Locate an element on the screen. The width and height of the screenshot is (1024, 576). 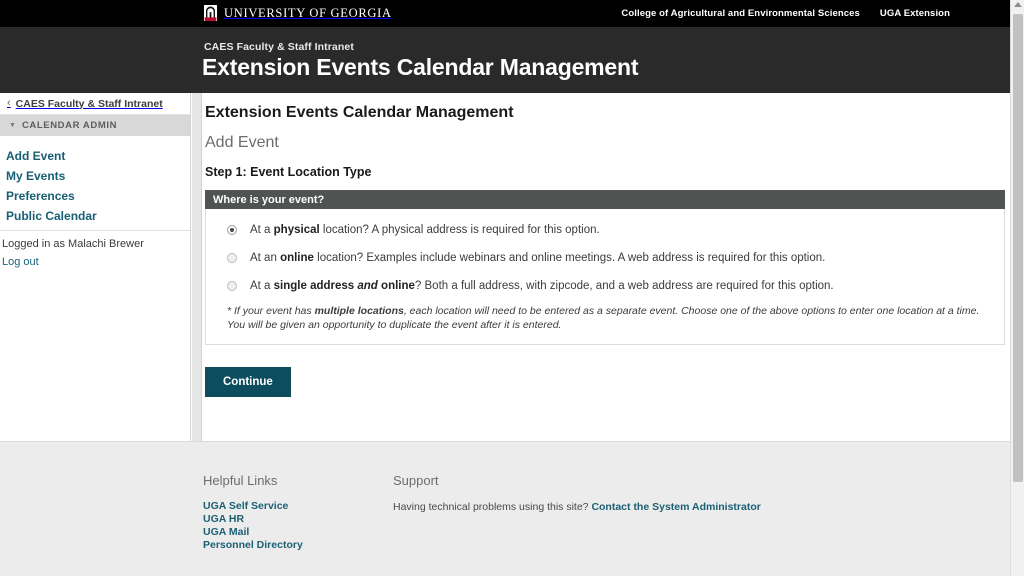
caret-down-icon: ▼ is located at coordinates (12, 125).